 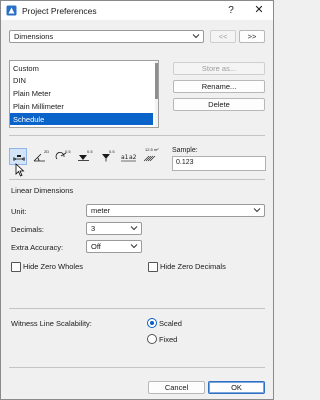 What do you see at coordinates (68, 151) in the screenshot?
I see `radial-dimension-superscript: 0.5` at bounding box center [68, 151].